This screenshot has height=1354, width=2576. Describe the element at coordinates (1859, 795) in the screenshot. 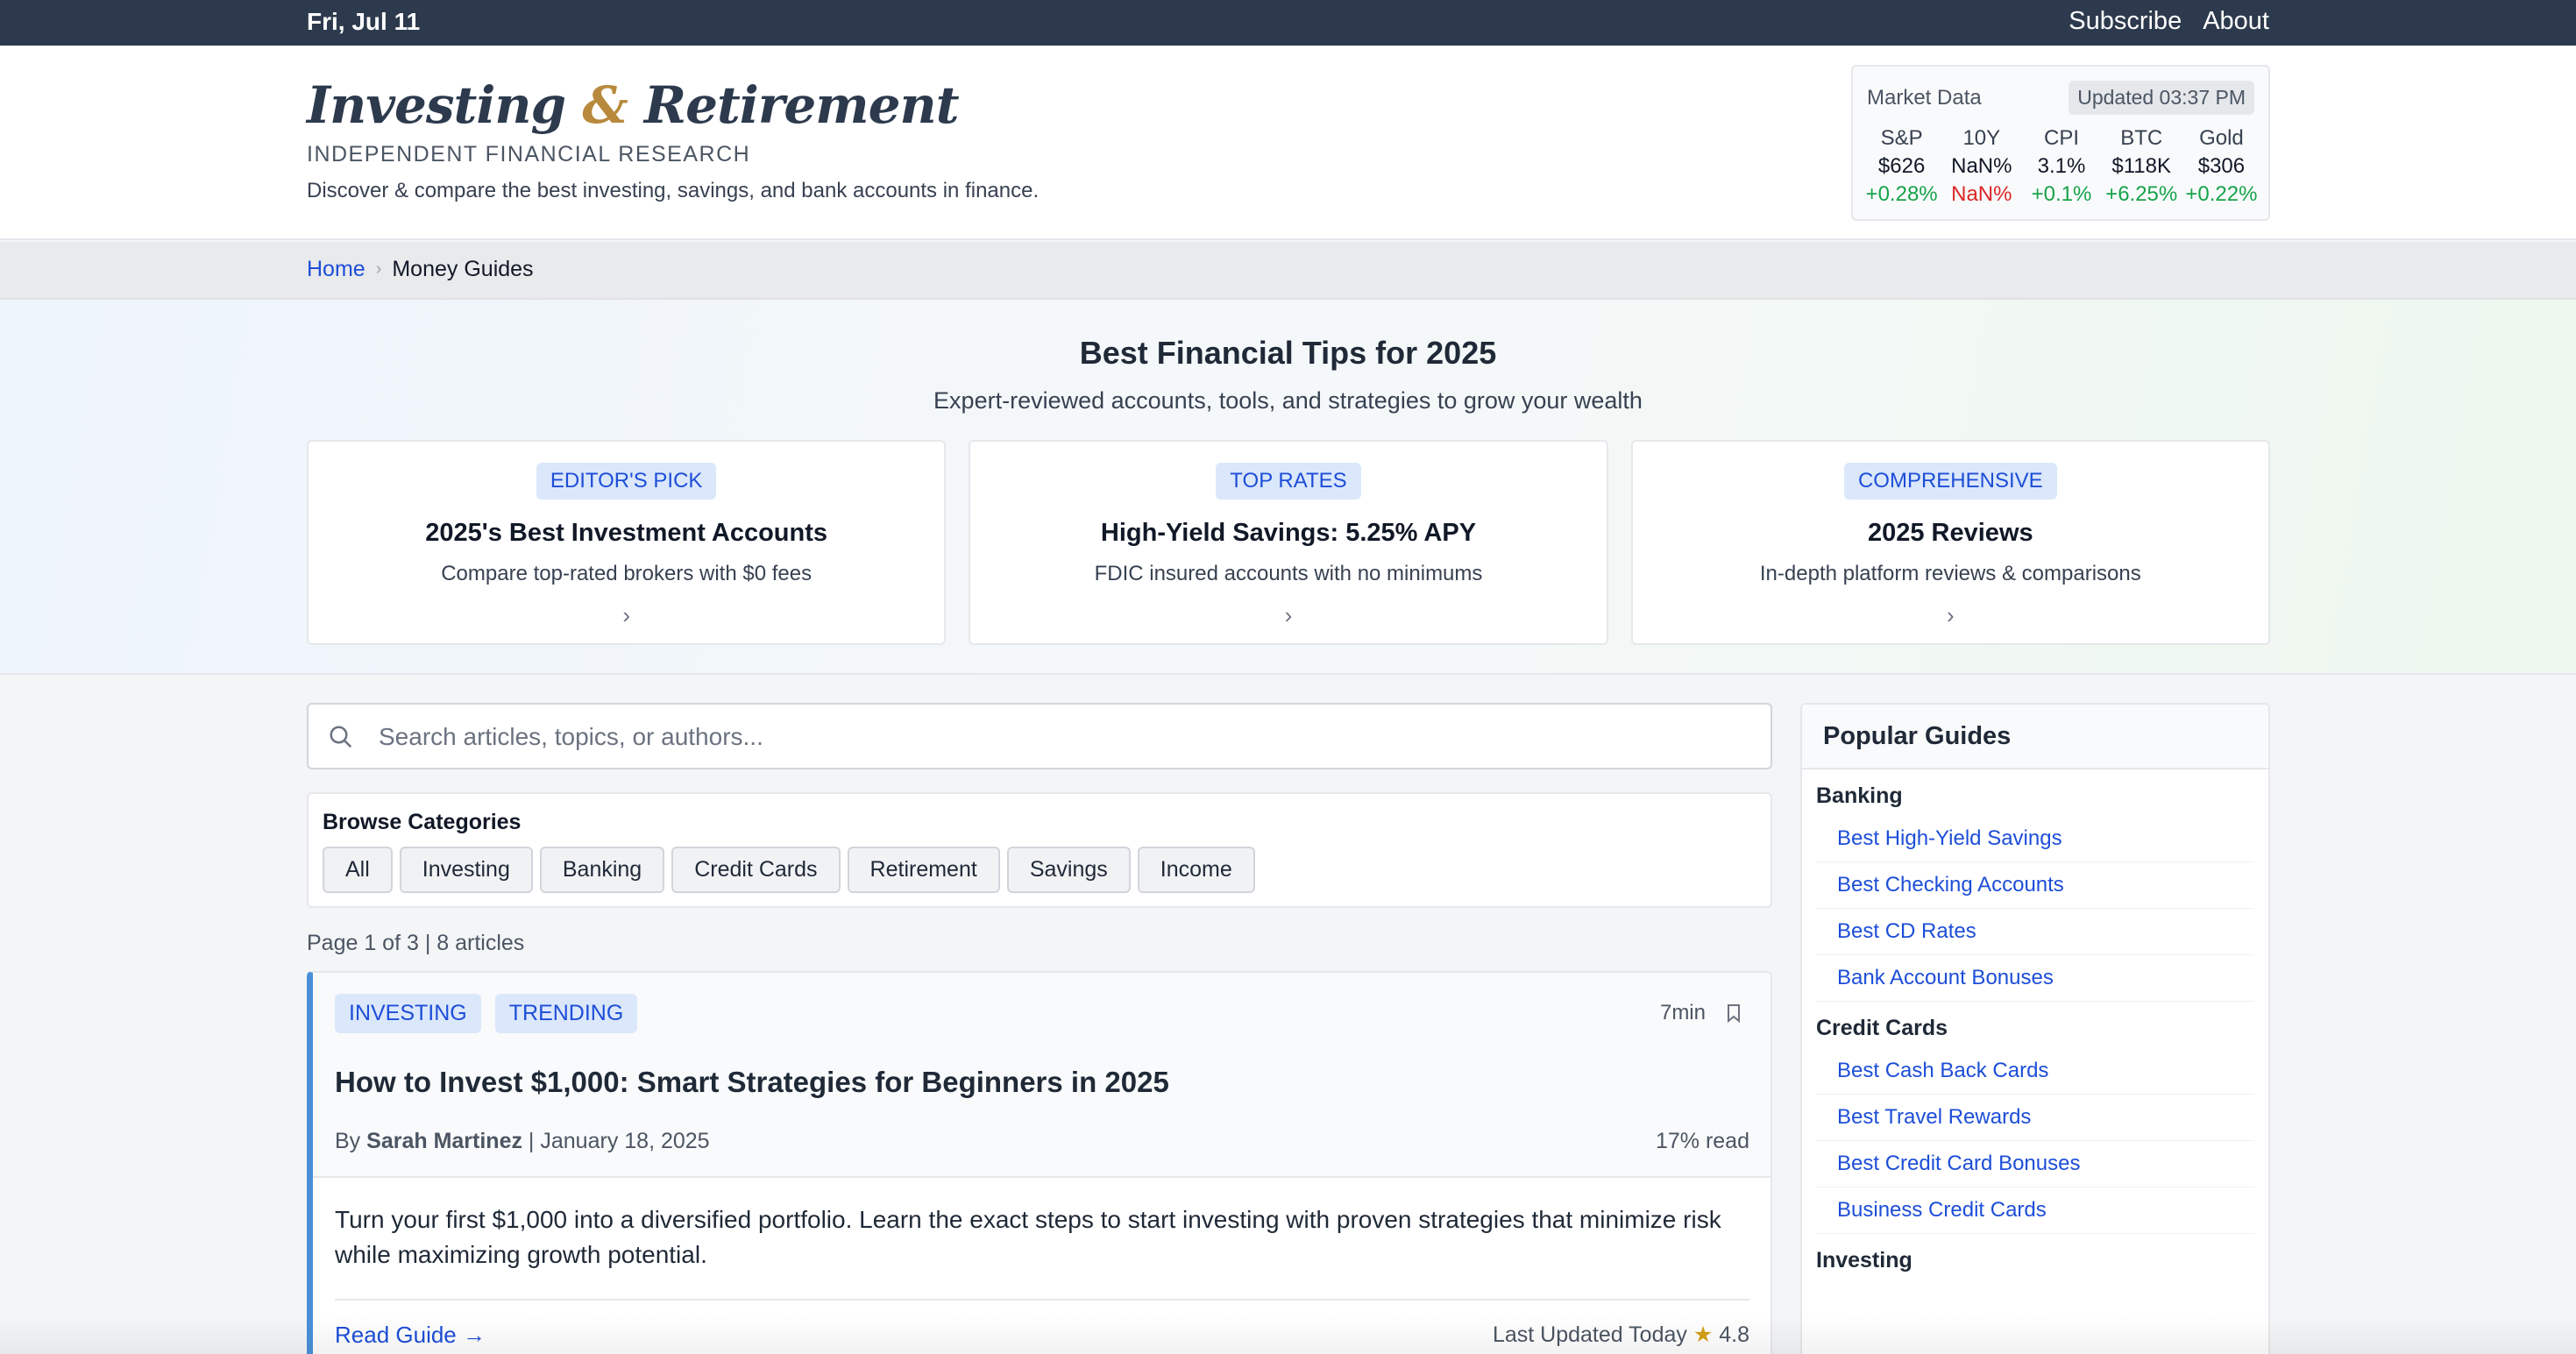

I see `sidebar-group-title: Banking` at that location.